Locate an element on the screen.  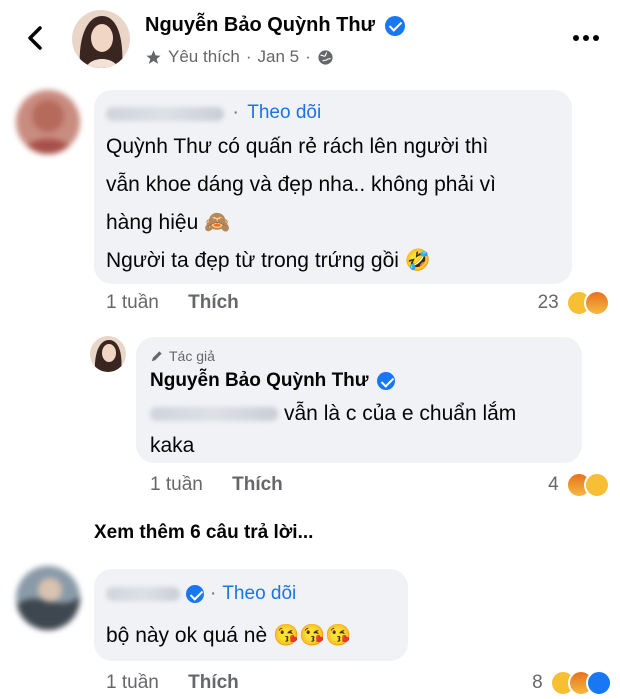
comment-line-text: vẫn khoe dáng và đẹp nha.. không phải vì is located at coordinates (301, 184).